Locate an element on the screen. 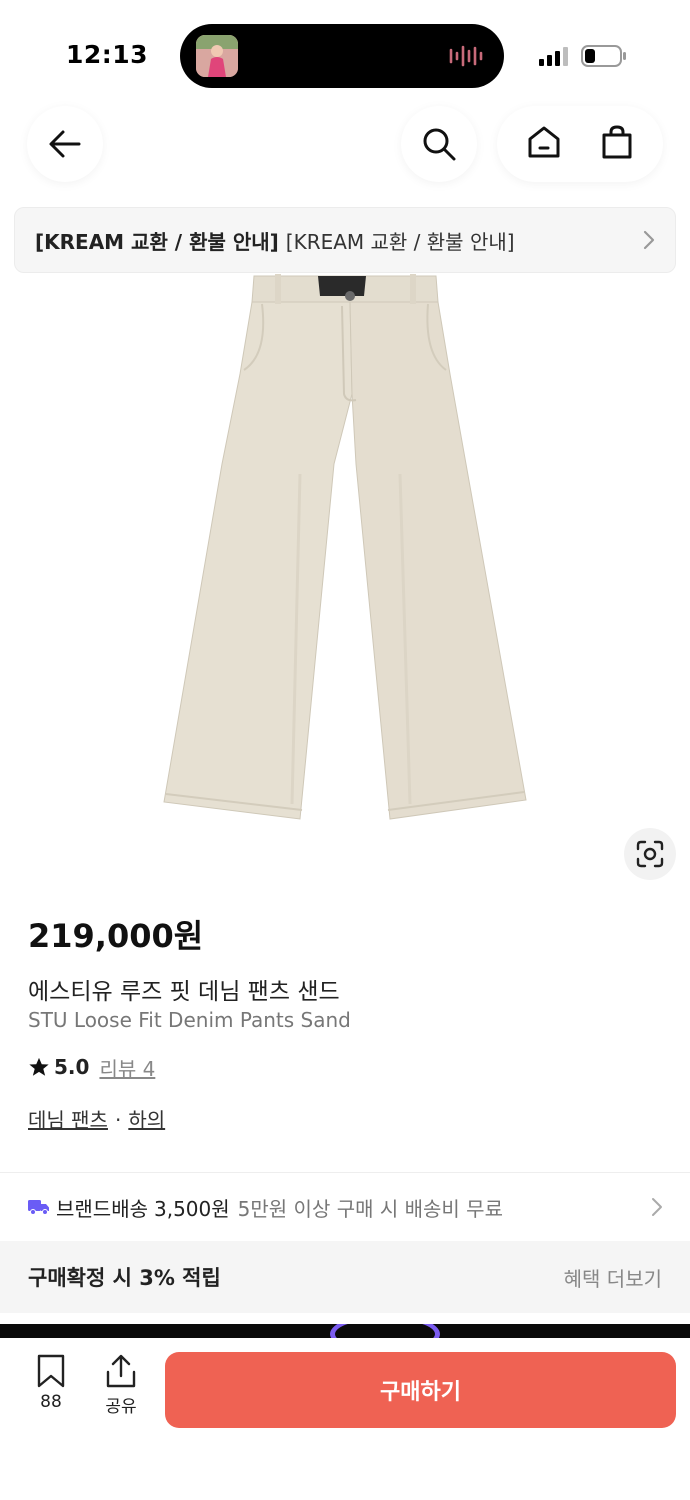  image-search-button is located at coordinates (650, 854).